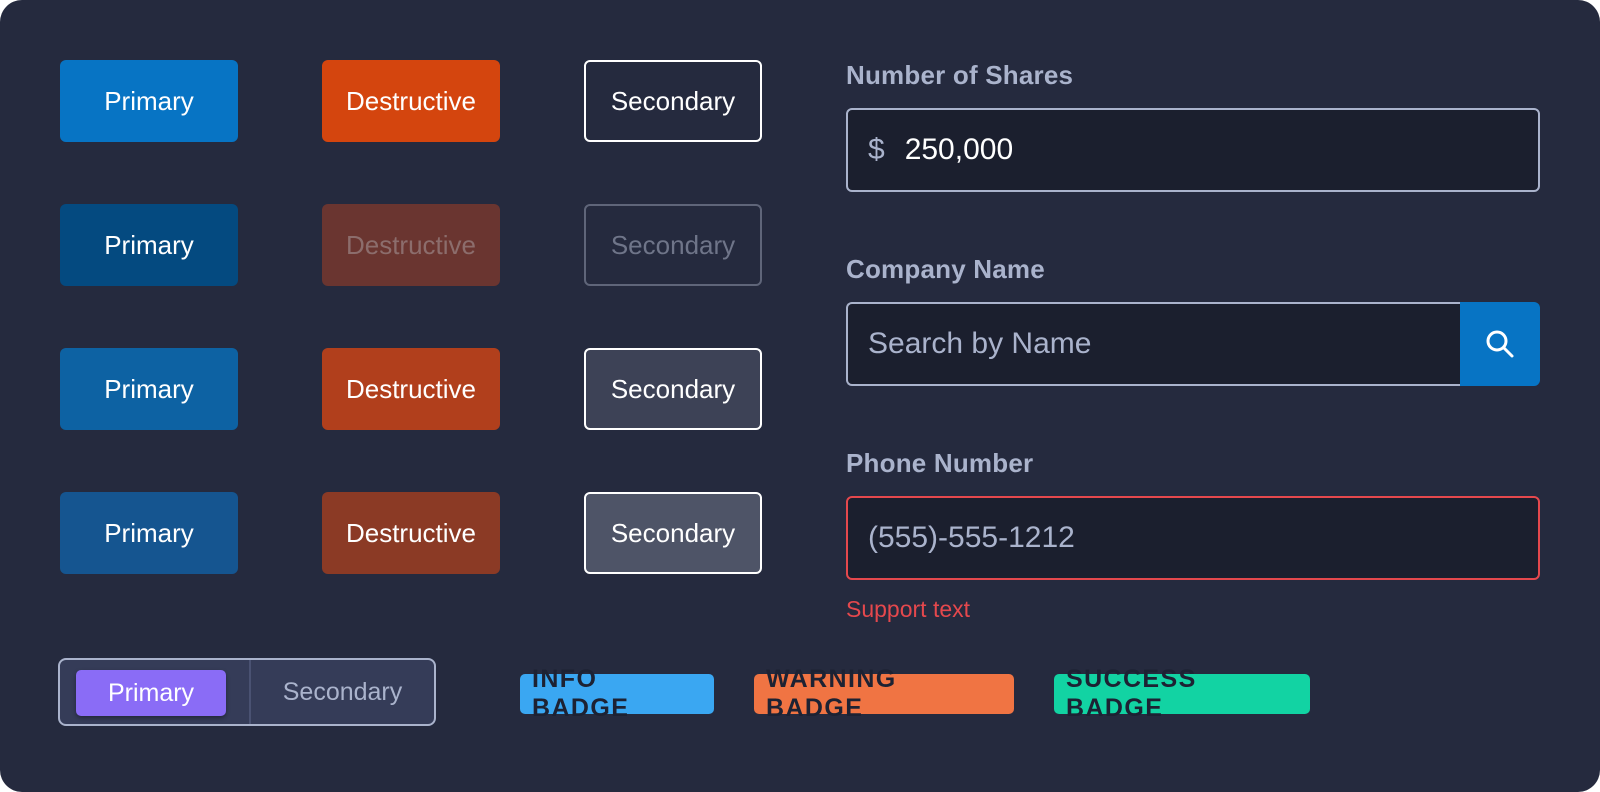 This screenshot has height=792, width=1600. I want to click on shares-label: Number of Shares, so click(960, 75).